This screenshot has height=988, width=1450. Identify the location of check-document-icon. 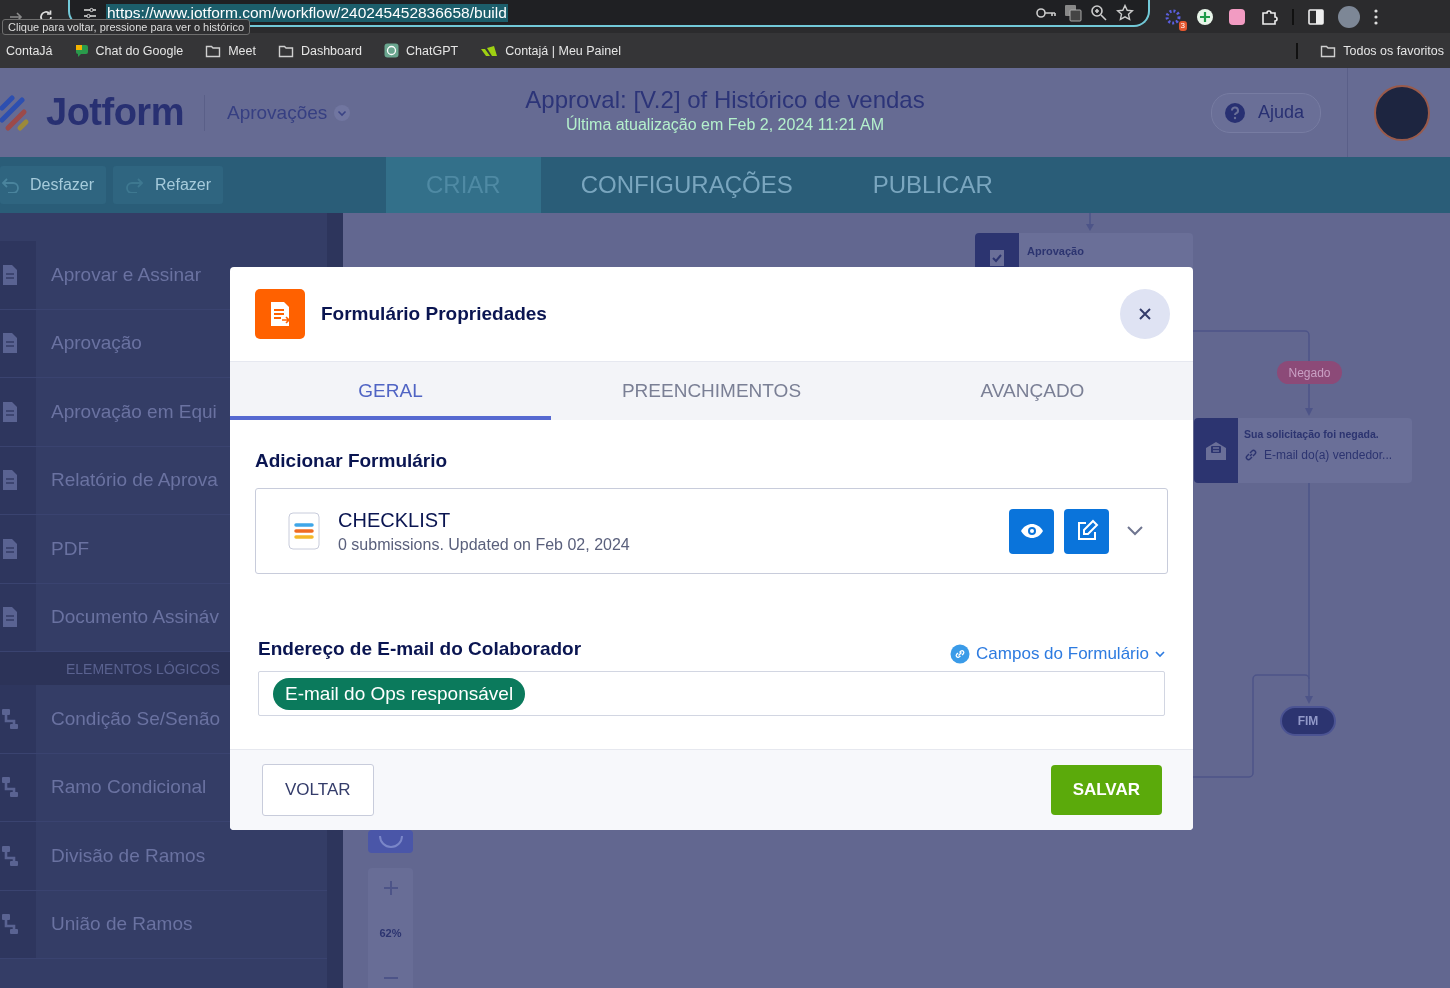
(997, 258).